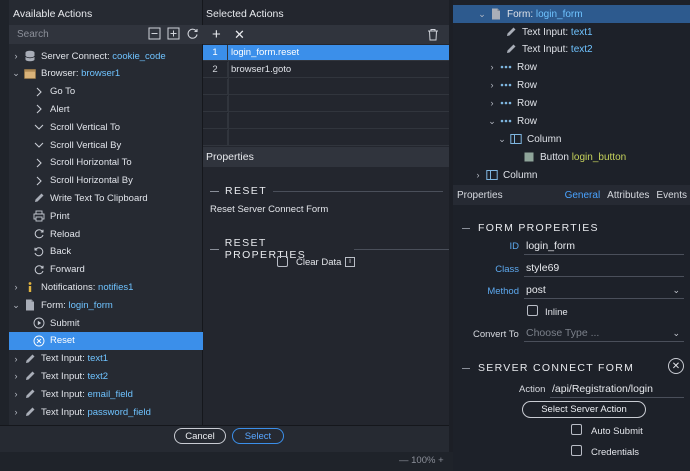  What do you see at coordinates (547, 32) in the screenshot?
I see `tree-item: Text Input: text1` at bounding box center [547, 32].